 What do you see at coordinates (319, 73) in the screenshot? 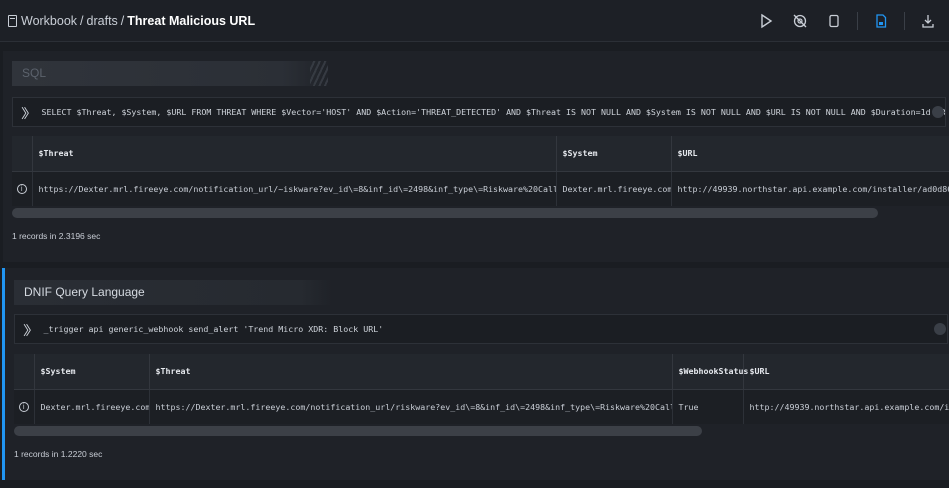
I see `title-stripes` at bounding box center [319, 73].